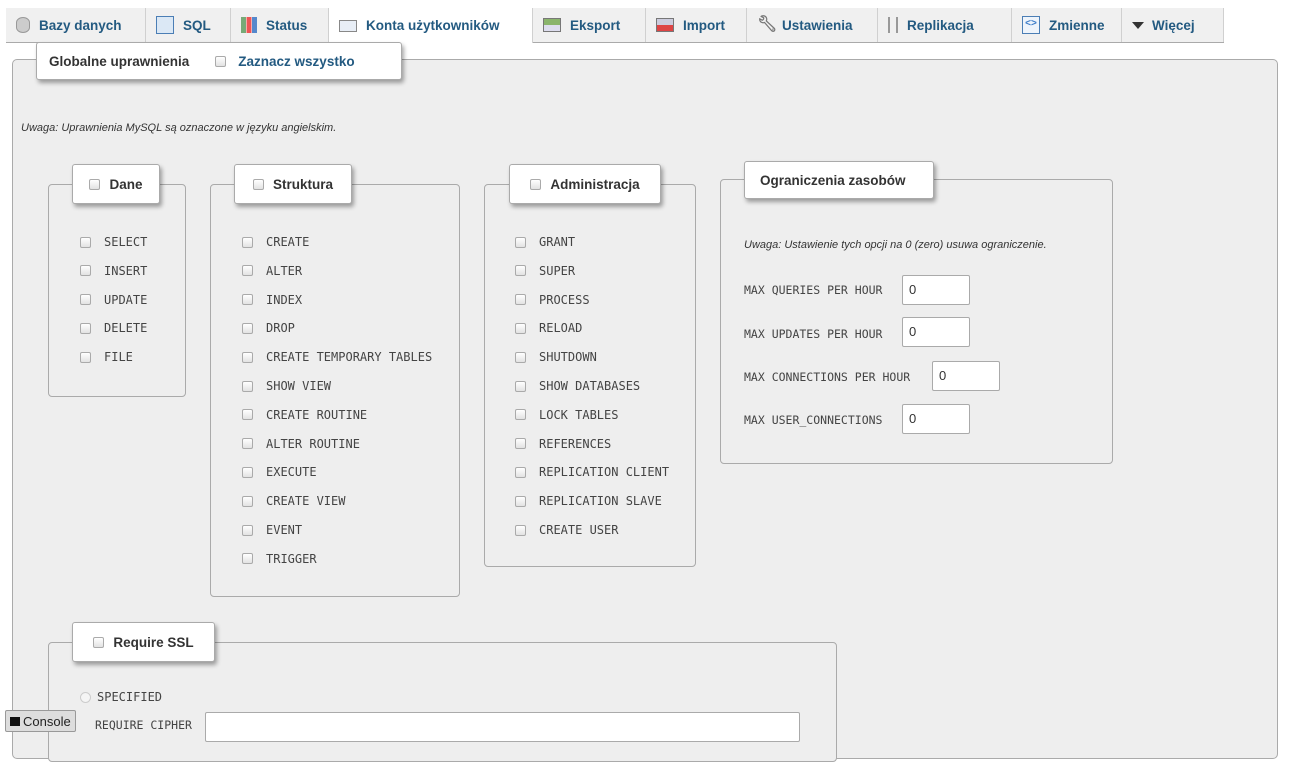 This screenshot has height=762, width=1289. What do you see at coordinates (936, 419) in the screenshot?
I see `max-user-connections-input: 0` at bounding box center [936, 419].